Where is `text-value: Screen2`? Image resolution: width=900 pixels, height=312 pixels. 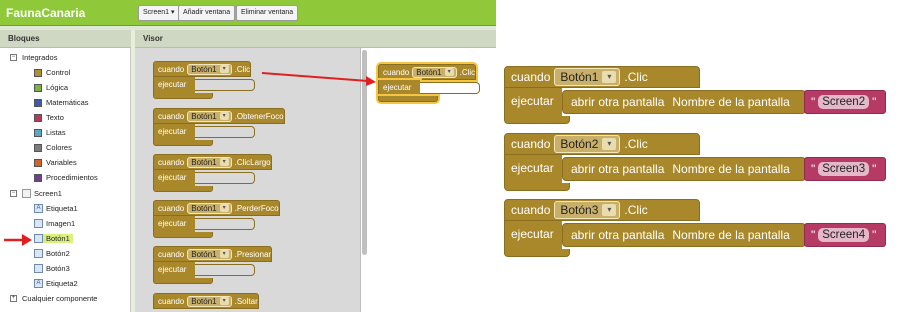
text-value: Screen2 is located at coordinates (844, 102).